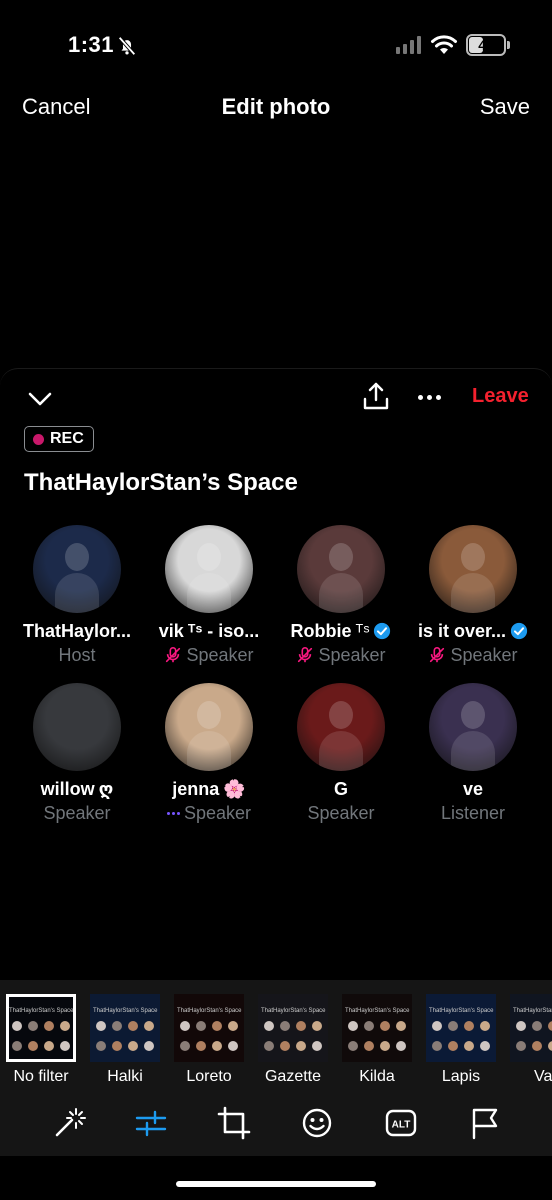 Image resolution: width=552 pixels, height=1200 pixels. I want to click on bell-off-icon, so click(127, 46).